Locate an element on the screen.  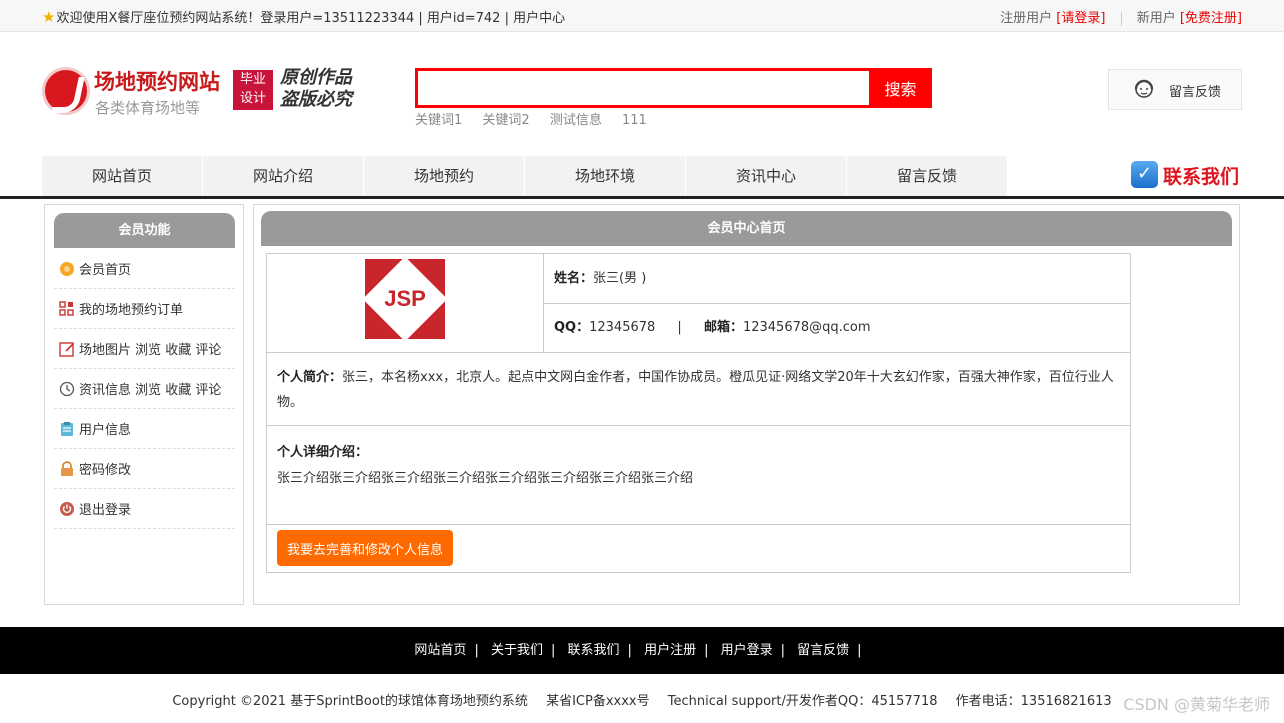
search-input is located at coordinates (642, 88).